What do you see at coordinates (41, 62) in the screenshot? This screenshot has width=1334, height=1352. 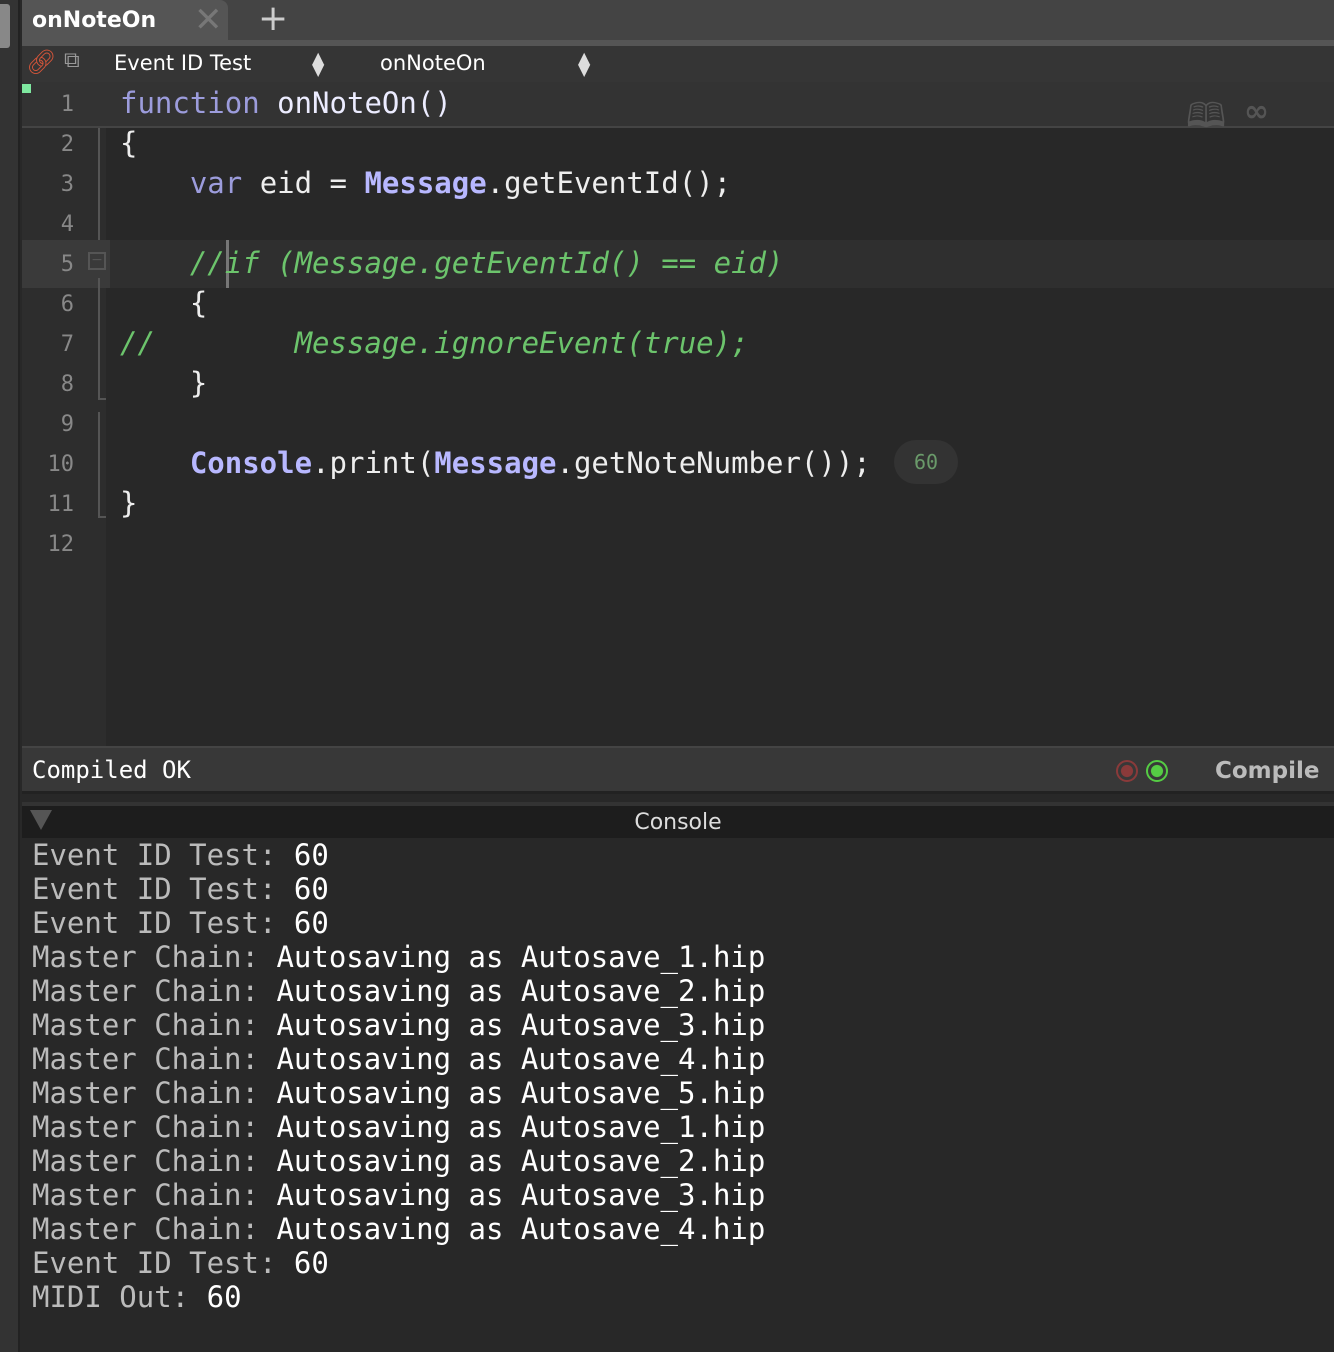 I see `link-icon: 🔗︎` at bounding box center [41, 62].